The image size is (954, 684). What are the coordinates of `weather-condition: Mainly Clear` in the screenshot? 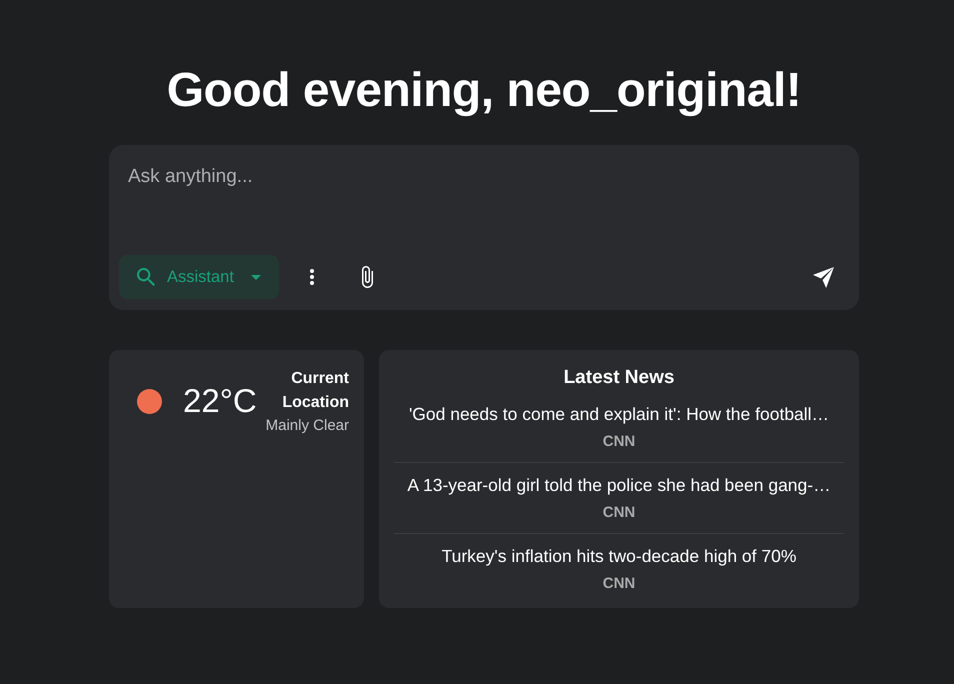 It's located at (307, 426).